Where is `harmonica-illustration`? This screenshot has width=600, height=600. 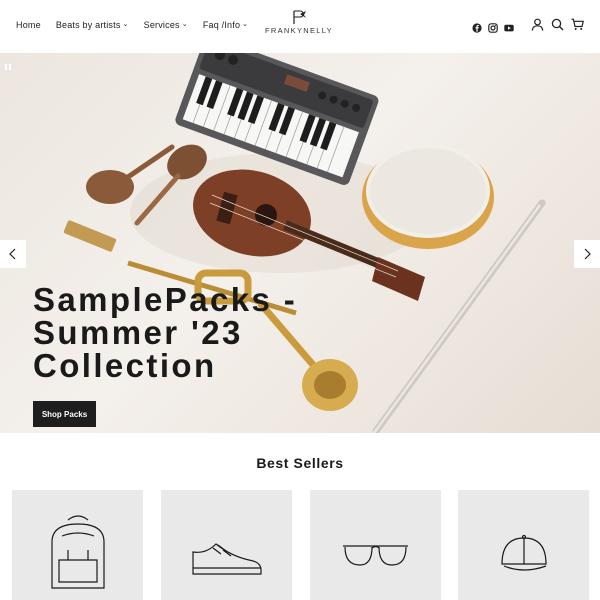
harmonica-illustration is located at coordinates (90, 236).